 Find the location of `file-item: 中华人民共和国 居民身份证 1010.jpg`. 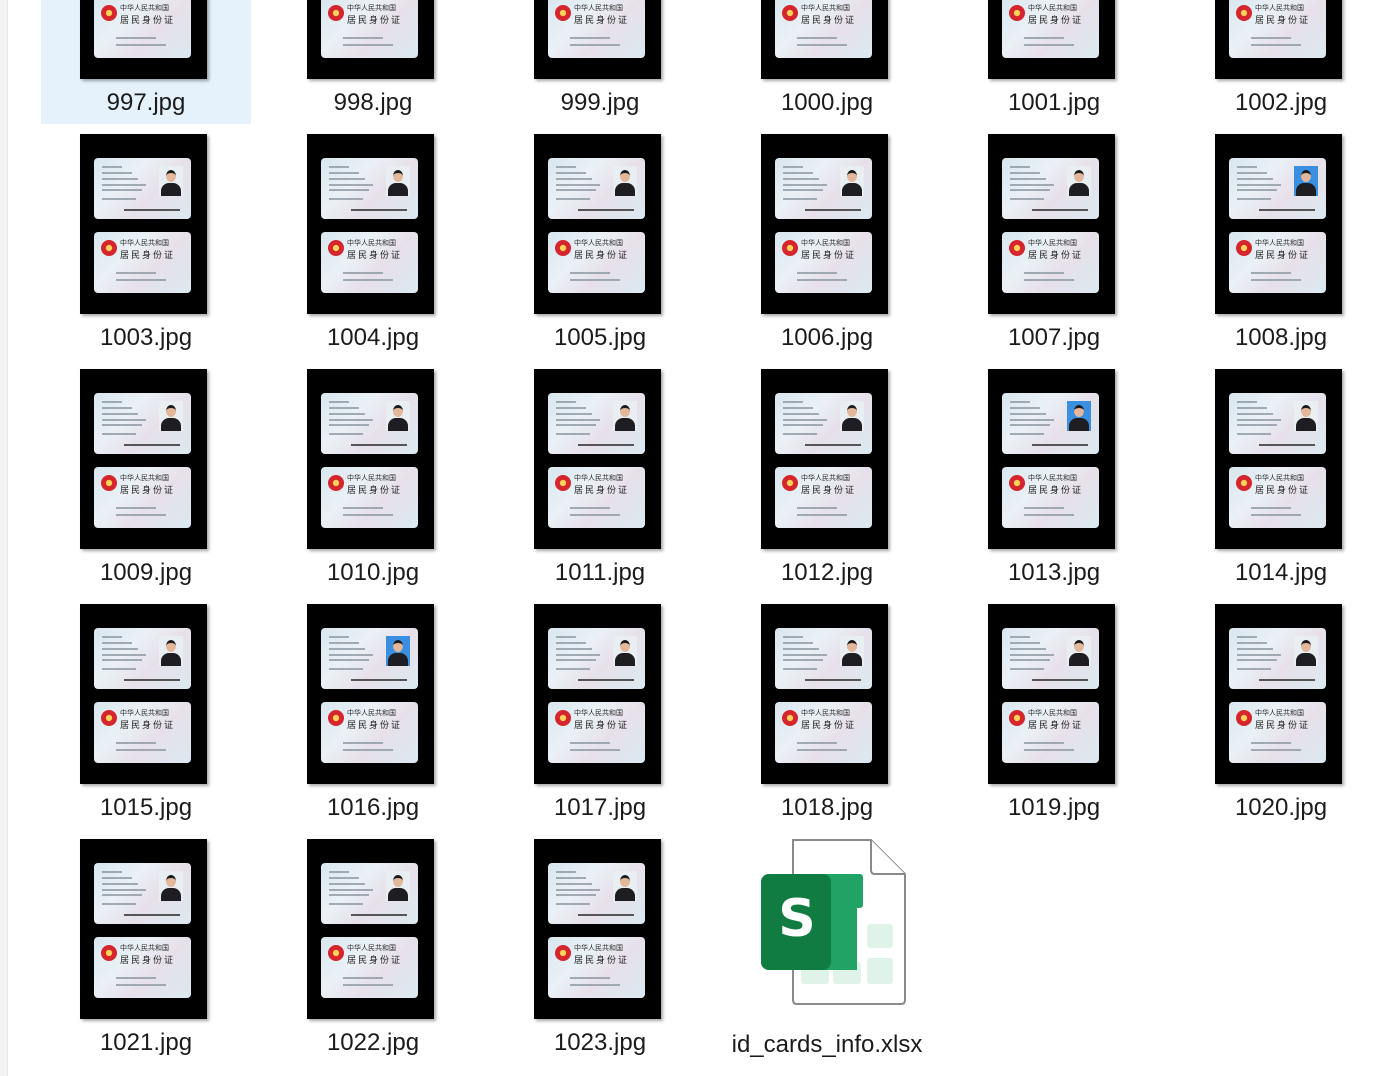

file-item: 中华人民共和国 居民身份证 1010.jpg is located at coordinates (373, 476).